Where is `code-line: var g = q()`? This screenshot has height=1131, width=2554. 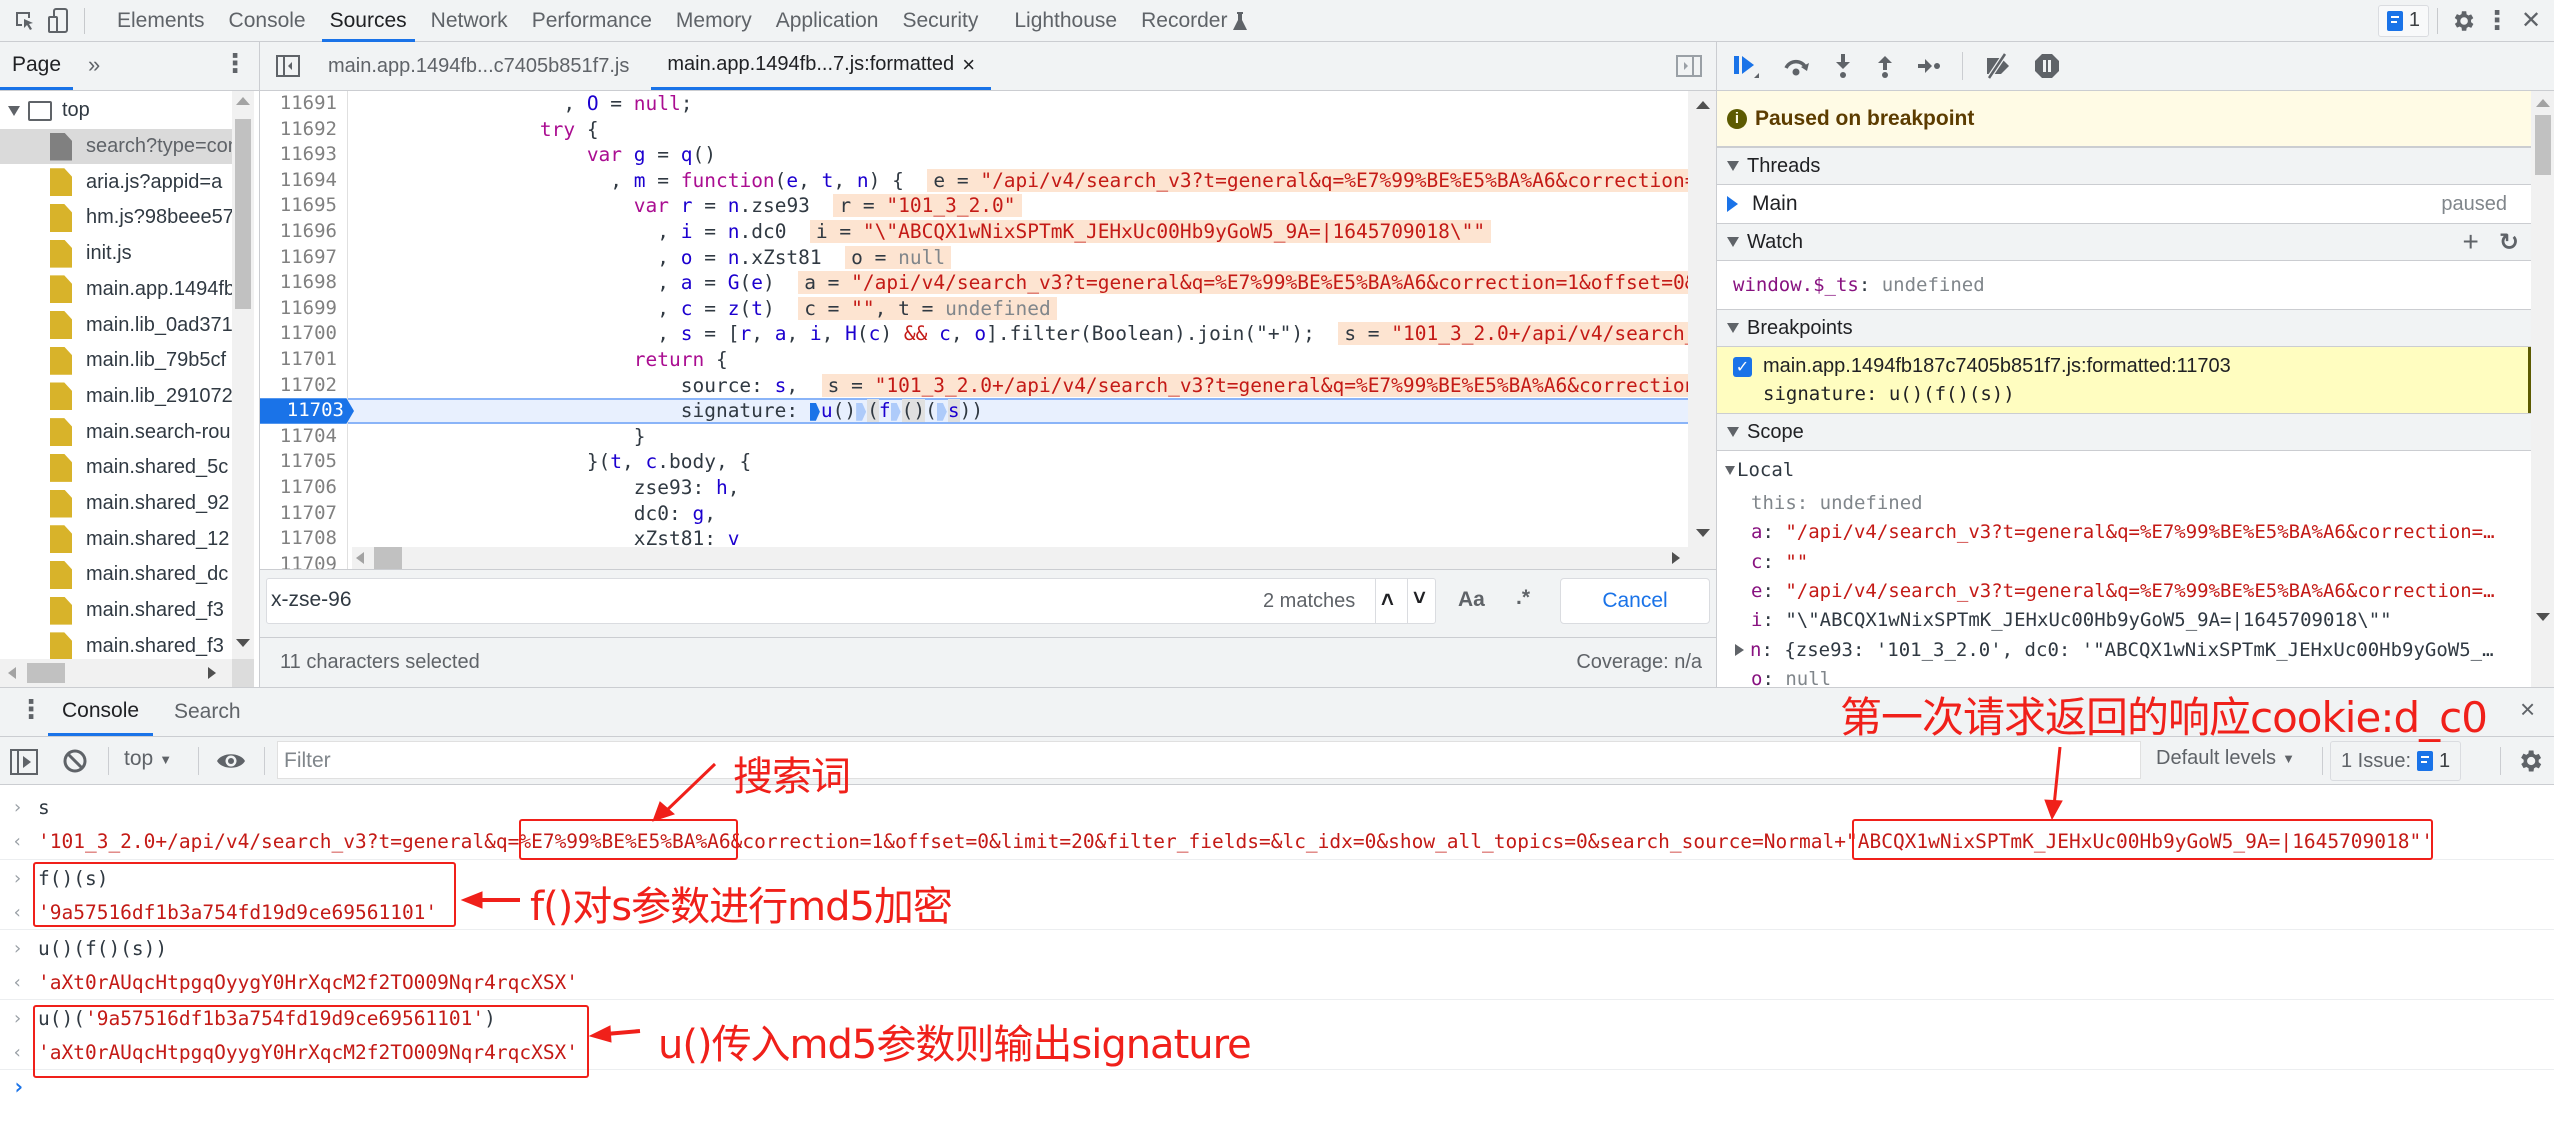 code-line: var g = q() is located at coordinates (534, 155).